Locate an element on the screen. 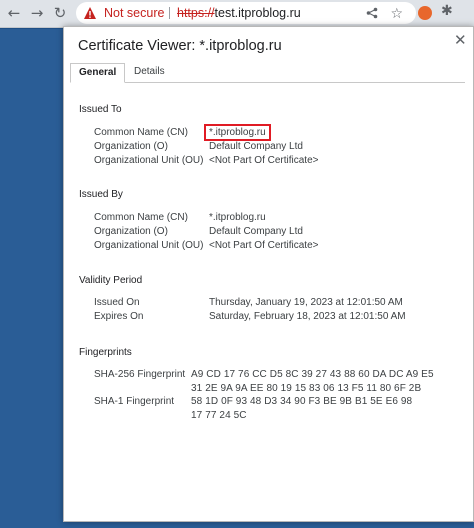 The height and width of the screenshot is (528, 474). issued-by-o-value: Default Company Ltd is located at coordinates (256, 231).